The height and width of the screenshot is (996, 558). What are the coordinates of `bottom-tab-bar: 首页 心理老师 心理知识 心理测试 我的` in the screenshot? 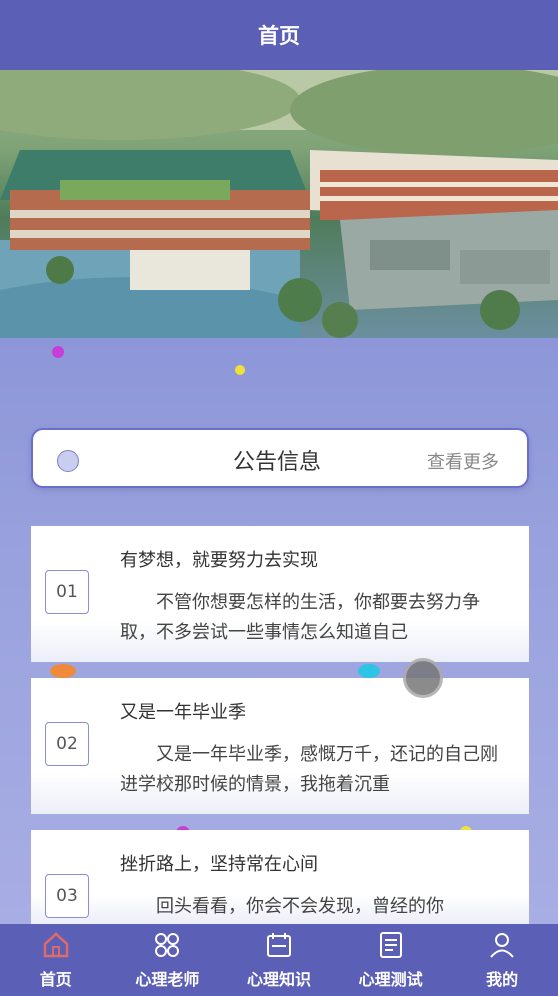 It's located at (279, 960).